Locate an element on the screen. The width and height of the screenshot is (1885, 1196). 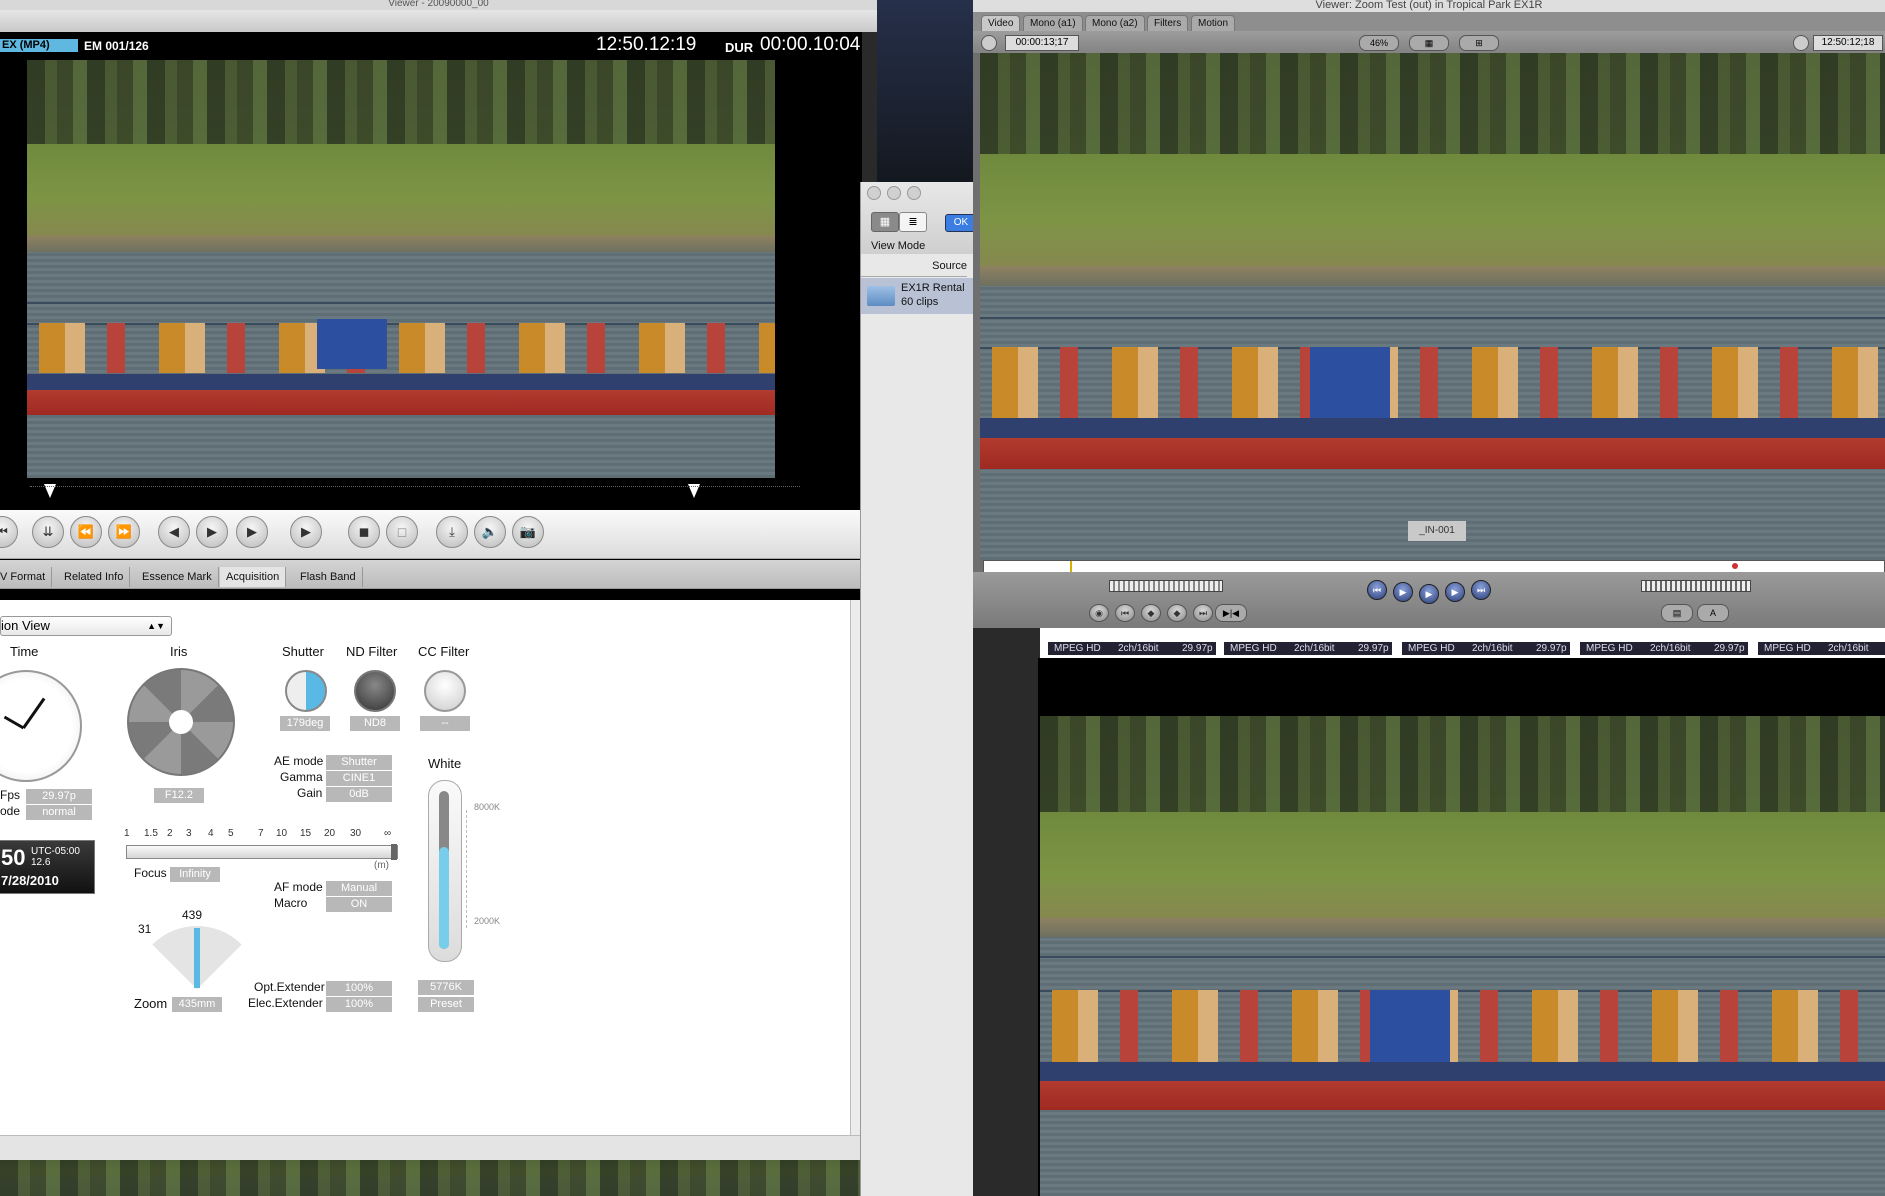
list-view-icon: ≣ is located at coordinates (913, 222).